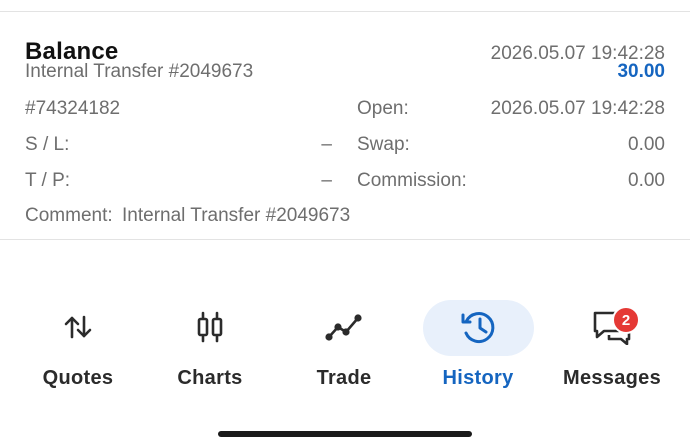 The width and height of the screenshot is (690, 447). What do you see at coordinates (626, 320) in the screenshot?
I see `messages-badge: 2` at bounding box center [626, 320].